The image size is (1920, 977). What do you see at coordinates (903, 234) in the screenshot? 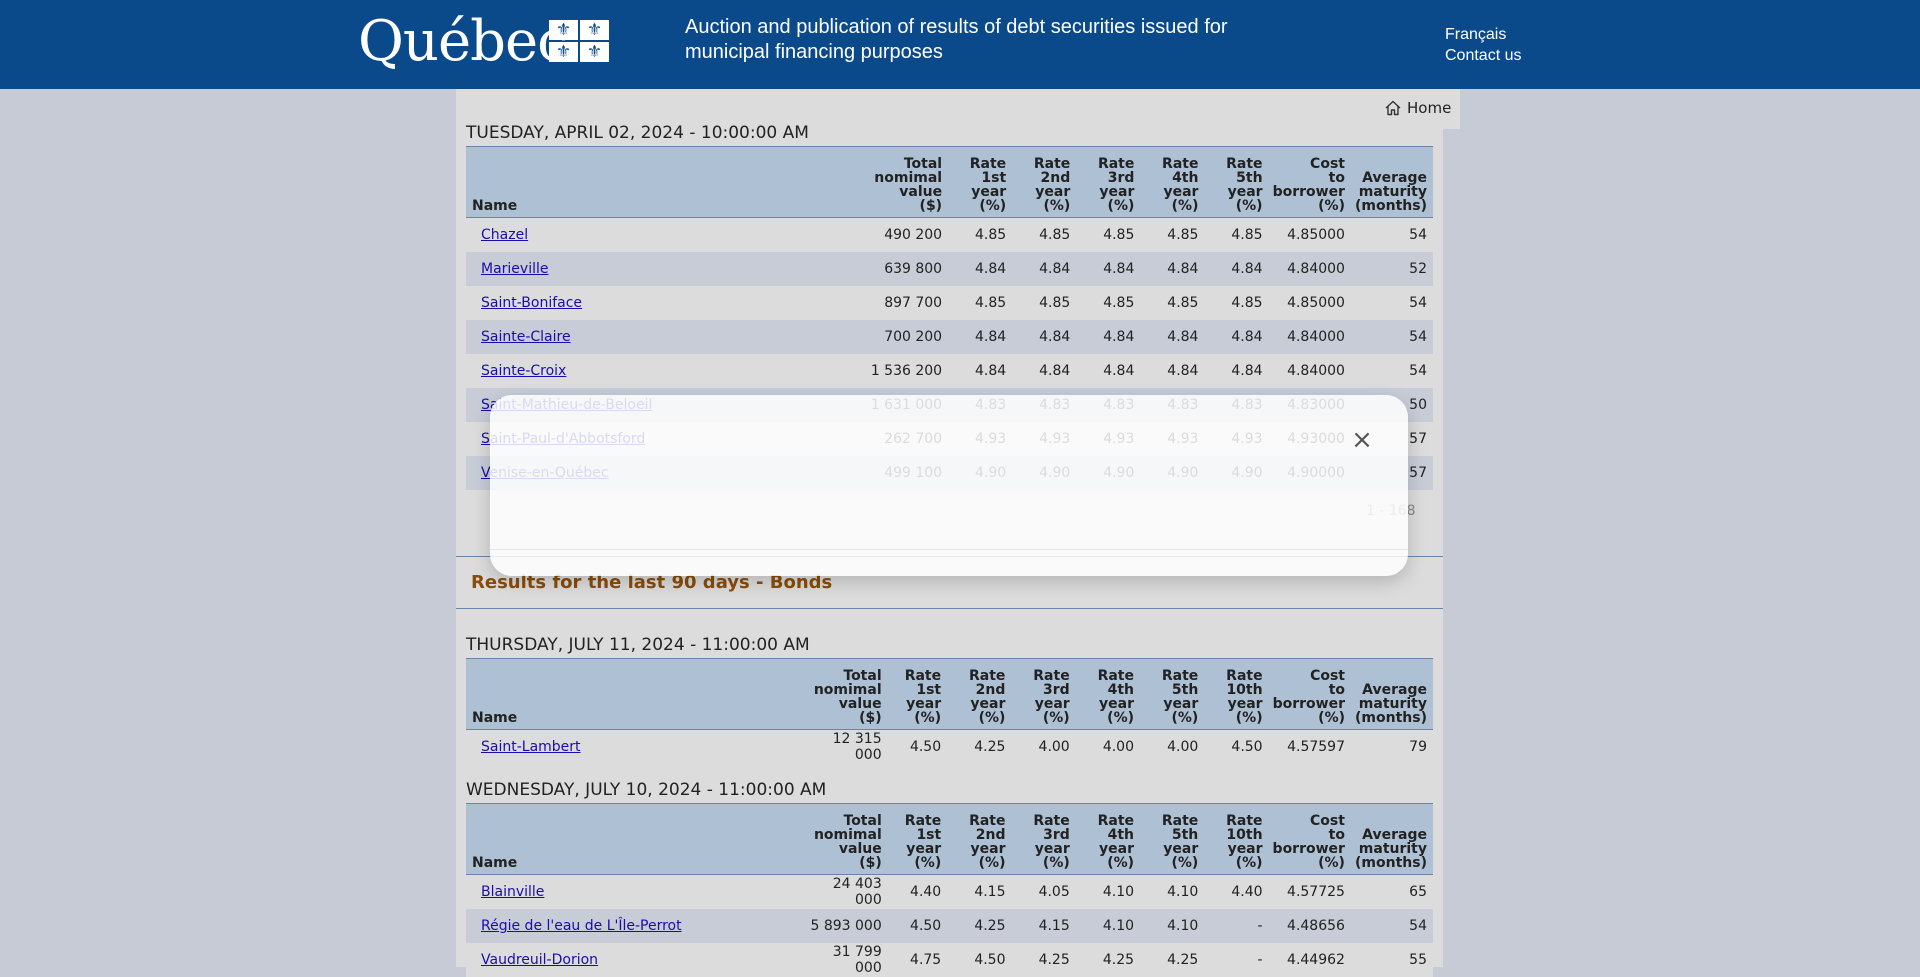
I see `value-cell: 490 200` at bounding box center [903, 234].